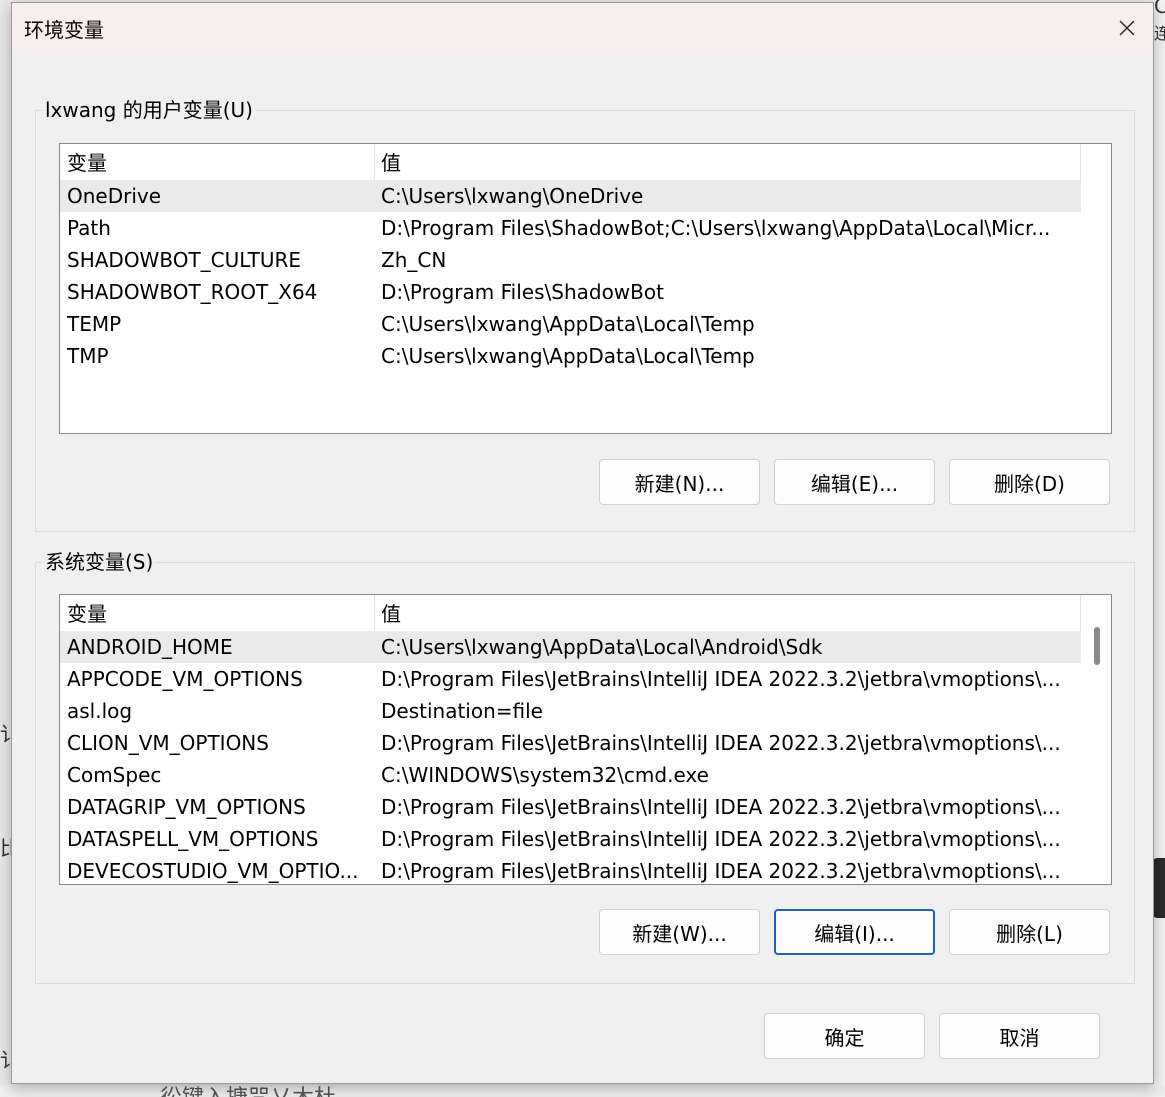 This screenshot has height=1097, width=1165. I want to click on cancel-button: 取消, so click(1019, 1036).